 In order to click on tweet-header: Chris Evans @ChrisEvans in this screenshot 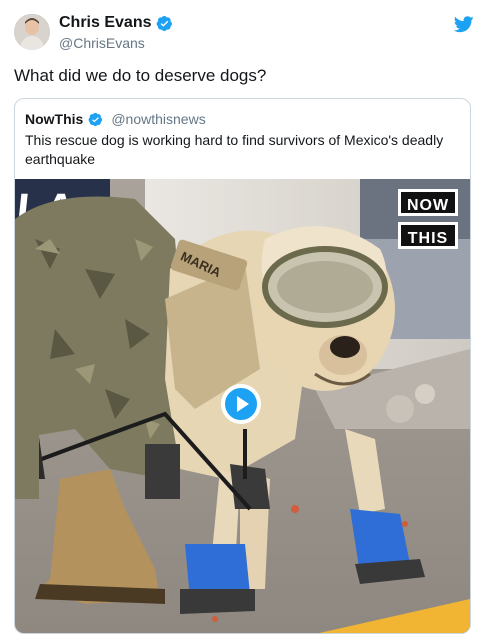, I will do `click(244, 34)`.